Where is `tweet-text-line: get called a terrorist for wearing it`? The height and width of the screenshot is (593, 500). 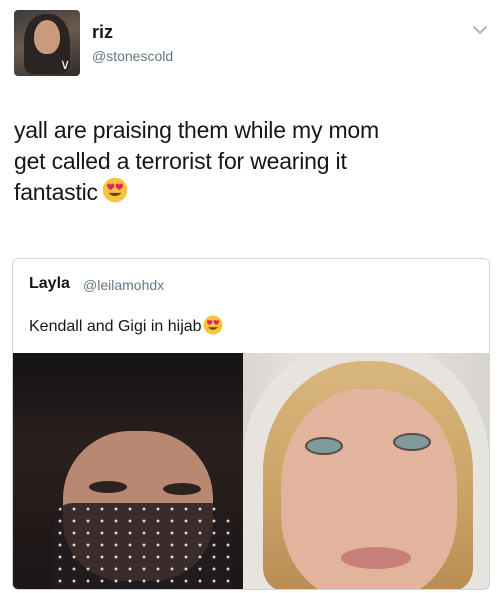
tweet-text-line: get called a terrorist for wearing it is located at coordinates (180, 161).